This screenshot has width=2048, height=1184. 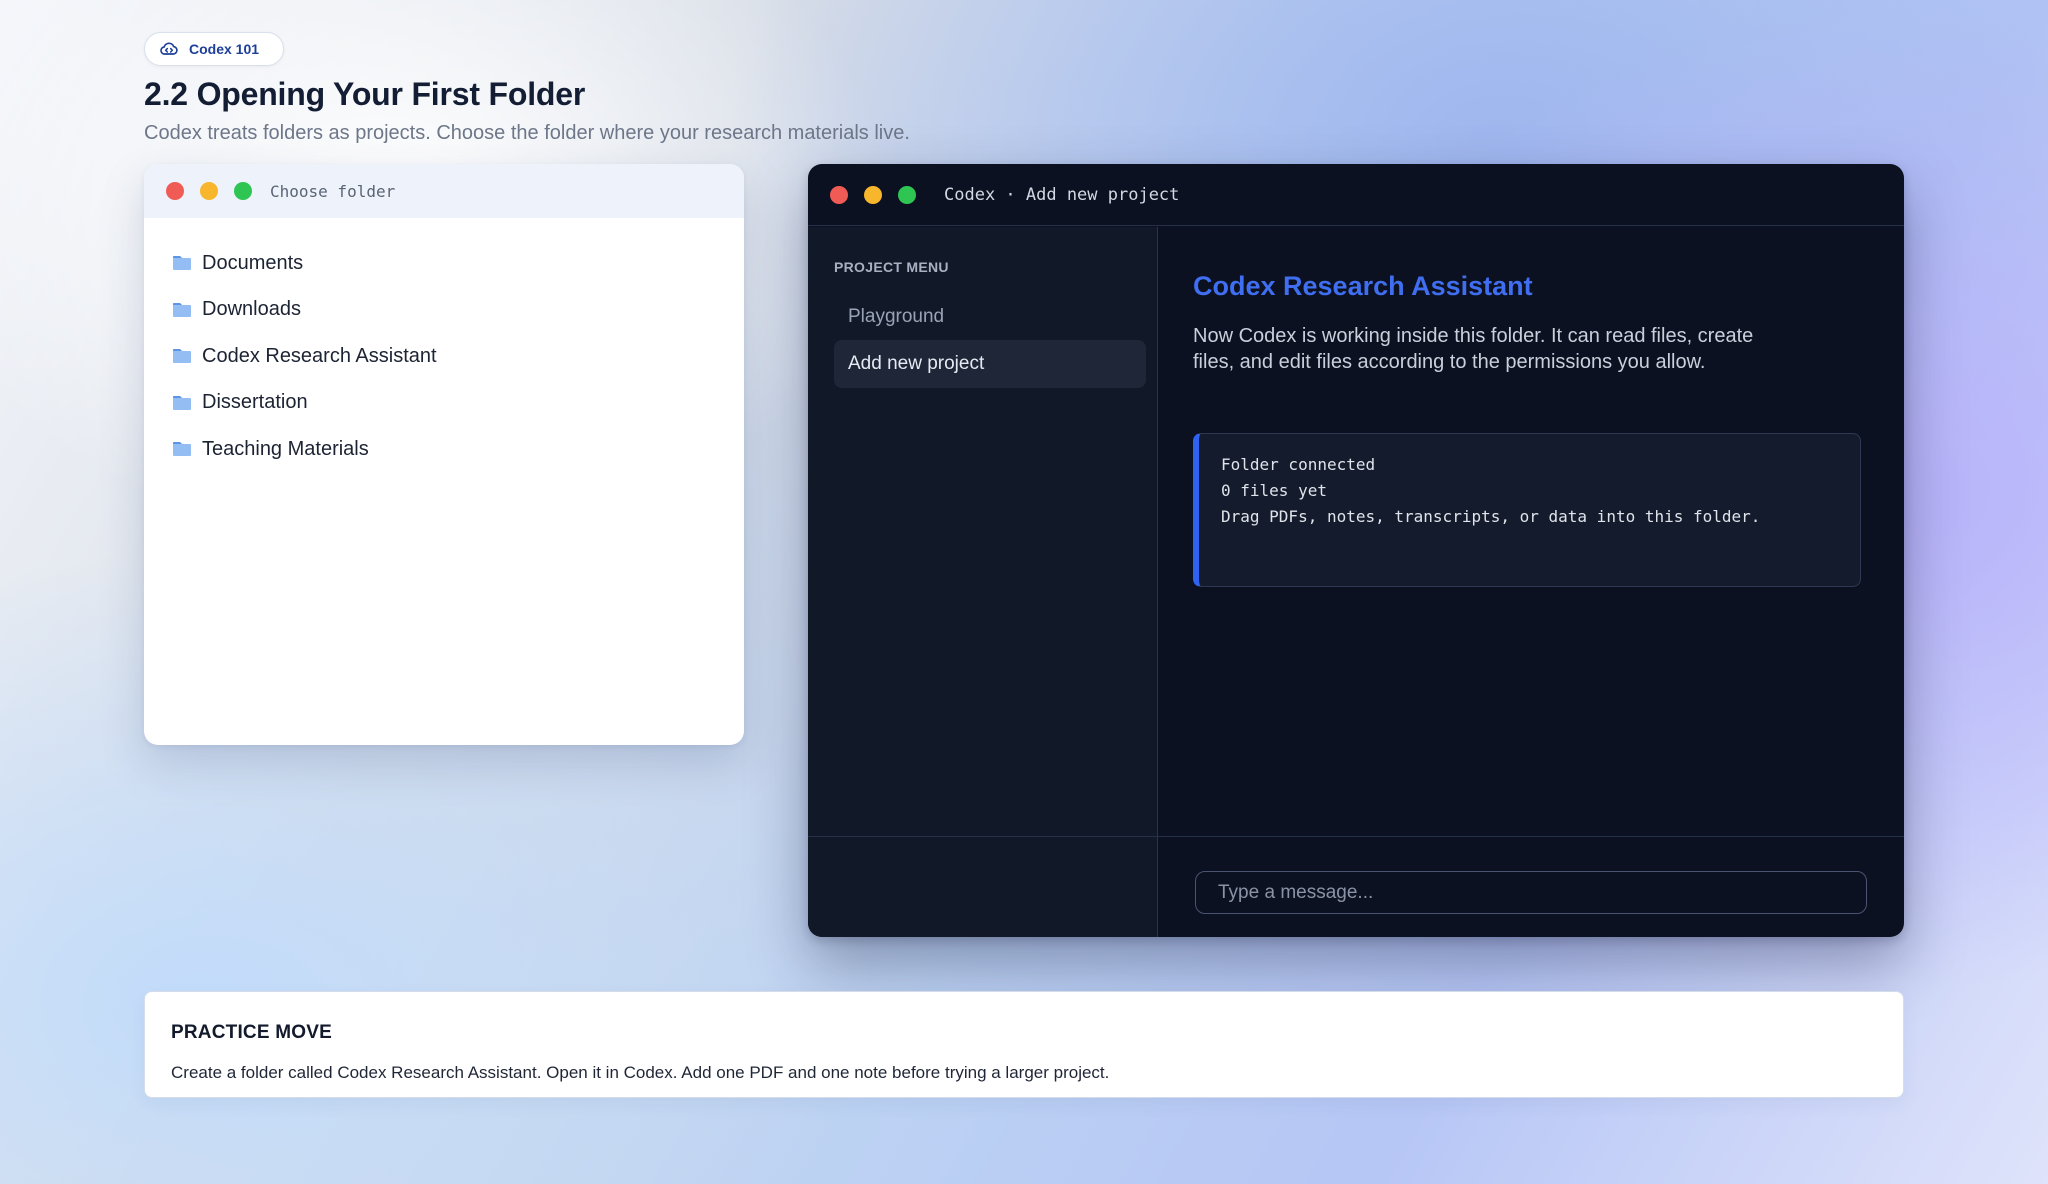 What do you see at coordinates (983, 582) in the screenshot?
I see `project-sidebar: PROJECT MENU Playground Add new project` at bounding box center [983, 582].